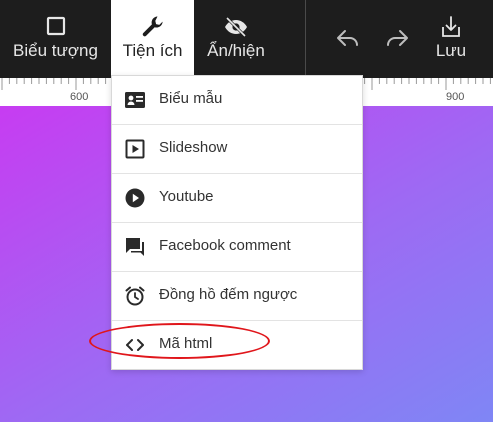 The width and height of the screenshot is (493, 422). I want to click on redo-button, so click(397, 39).